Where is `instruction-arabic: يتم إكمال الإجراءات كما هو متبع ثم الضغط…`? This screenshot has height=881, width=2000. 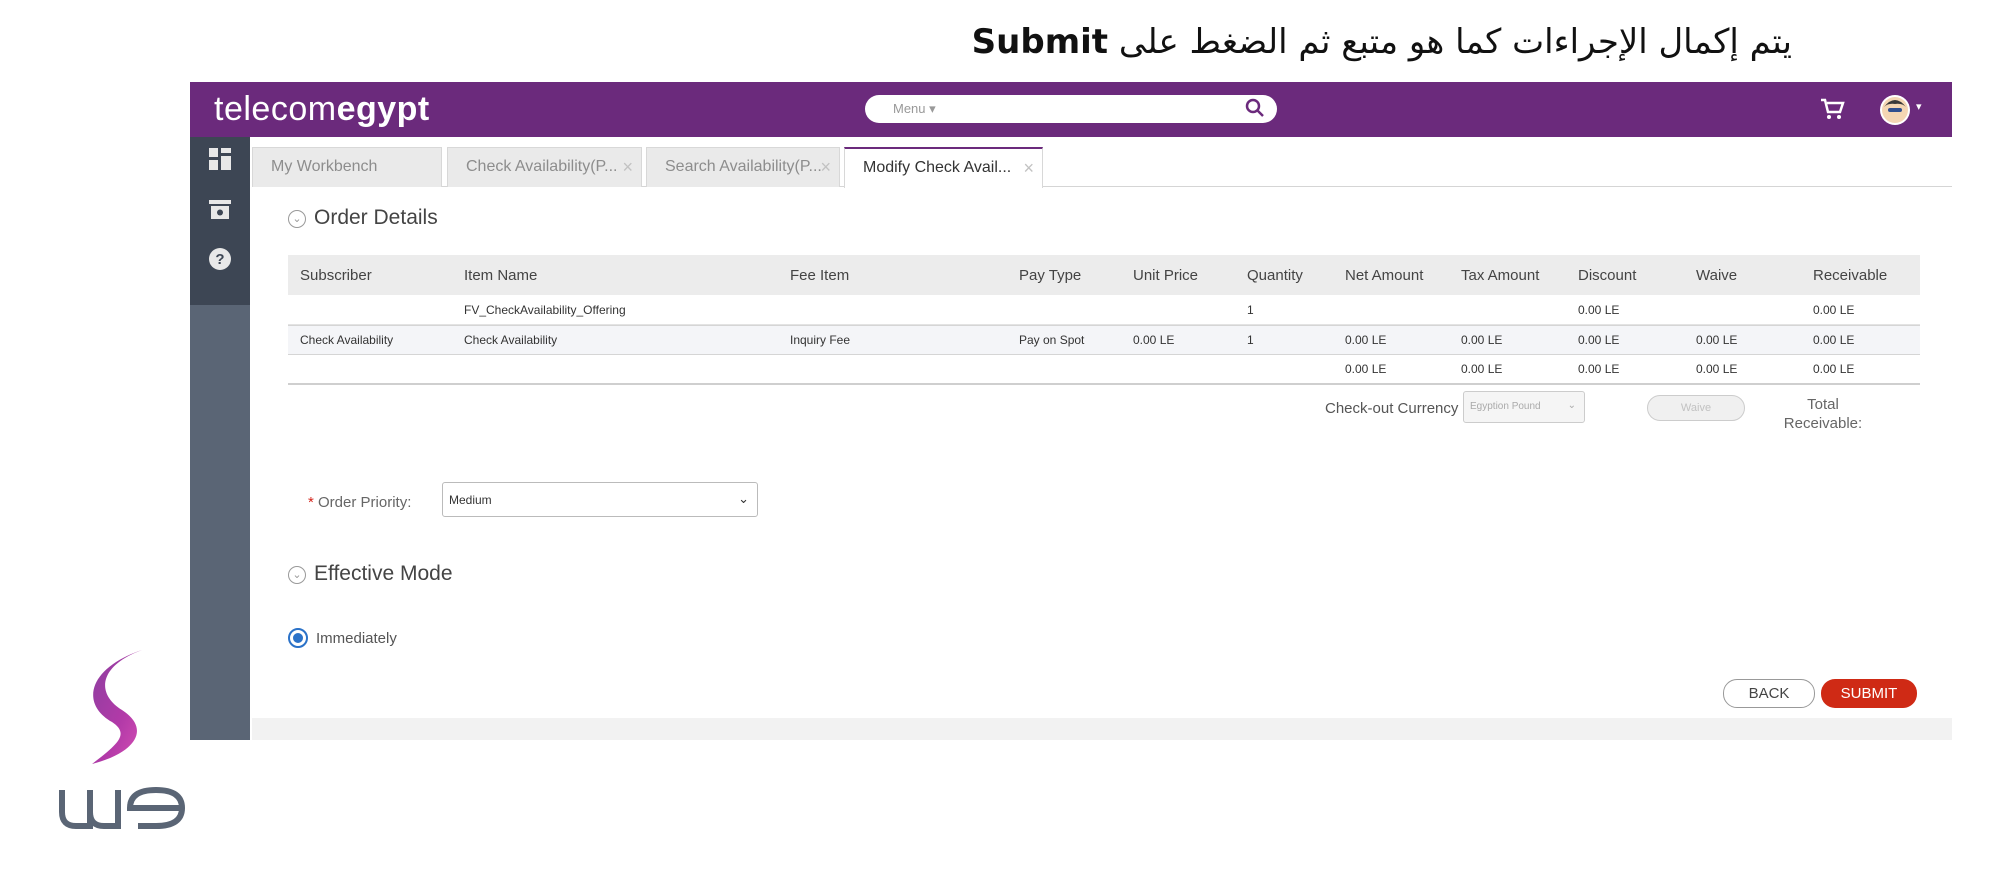 instruction-arabic: يتم إكمال الإجراءات كما هو متبع ثم الضغط… is located at coordinates (1455, 42).